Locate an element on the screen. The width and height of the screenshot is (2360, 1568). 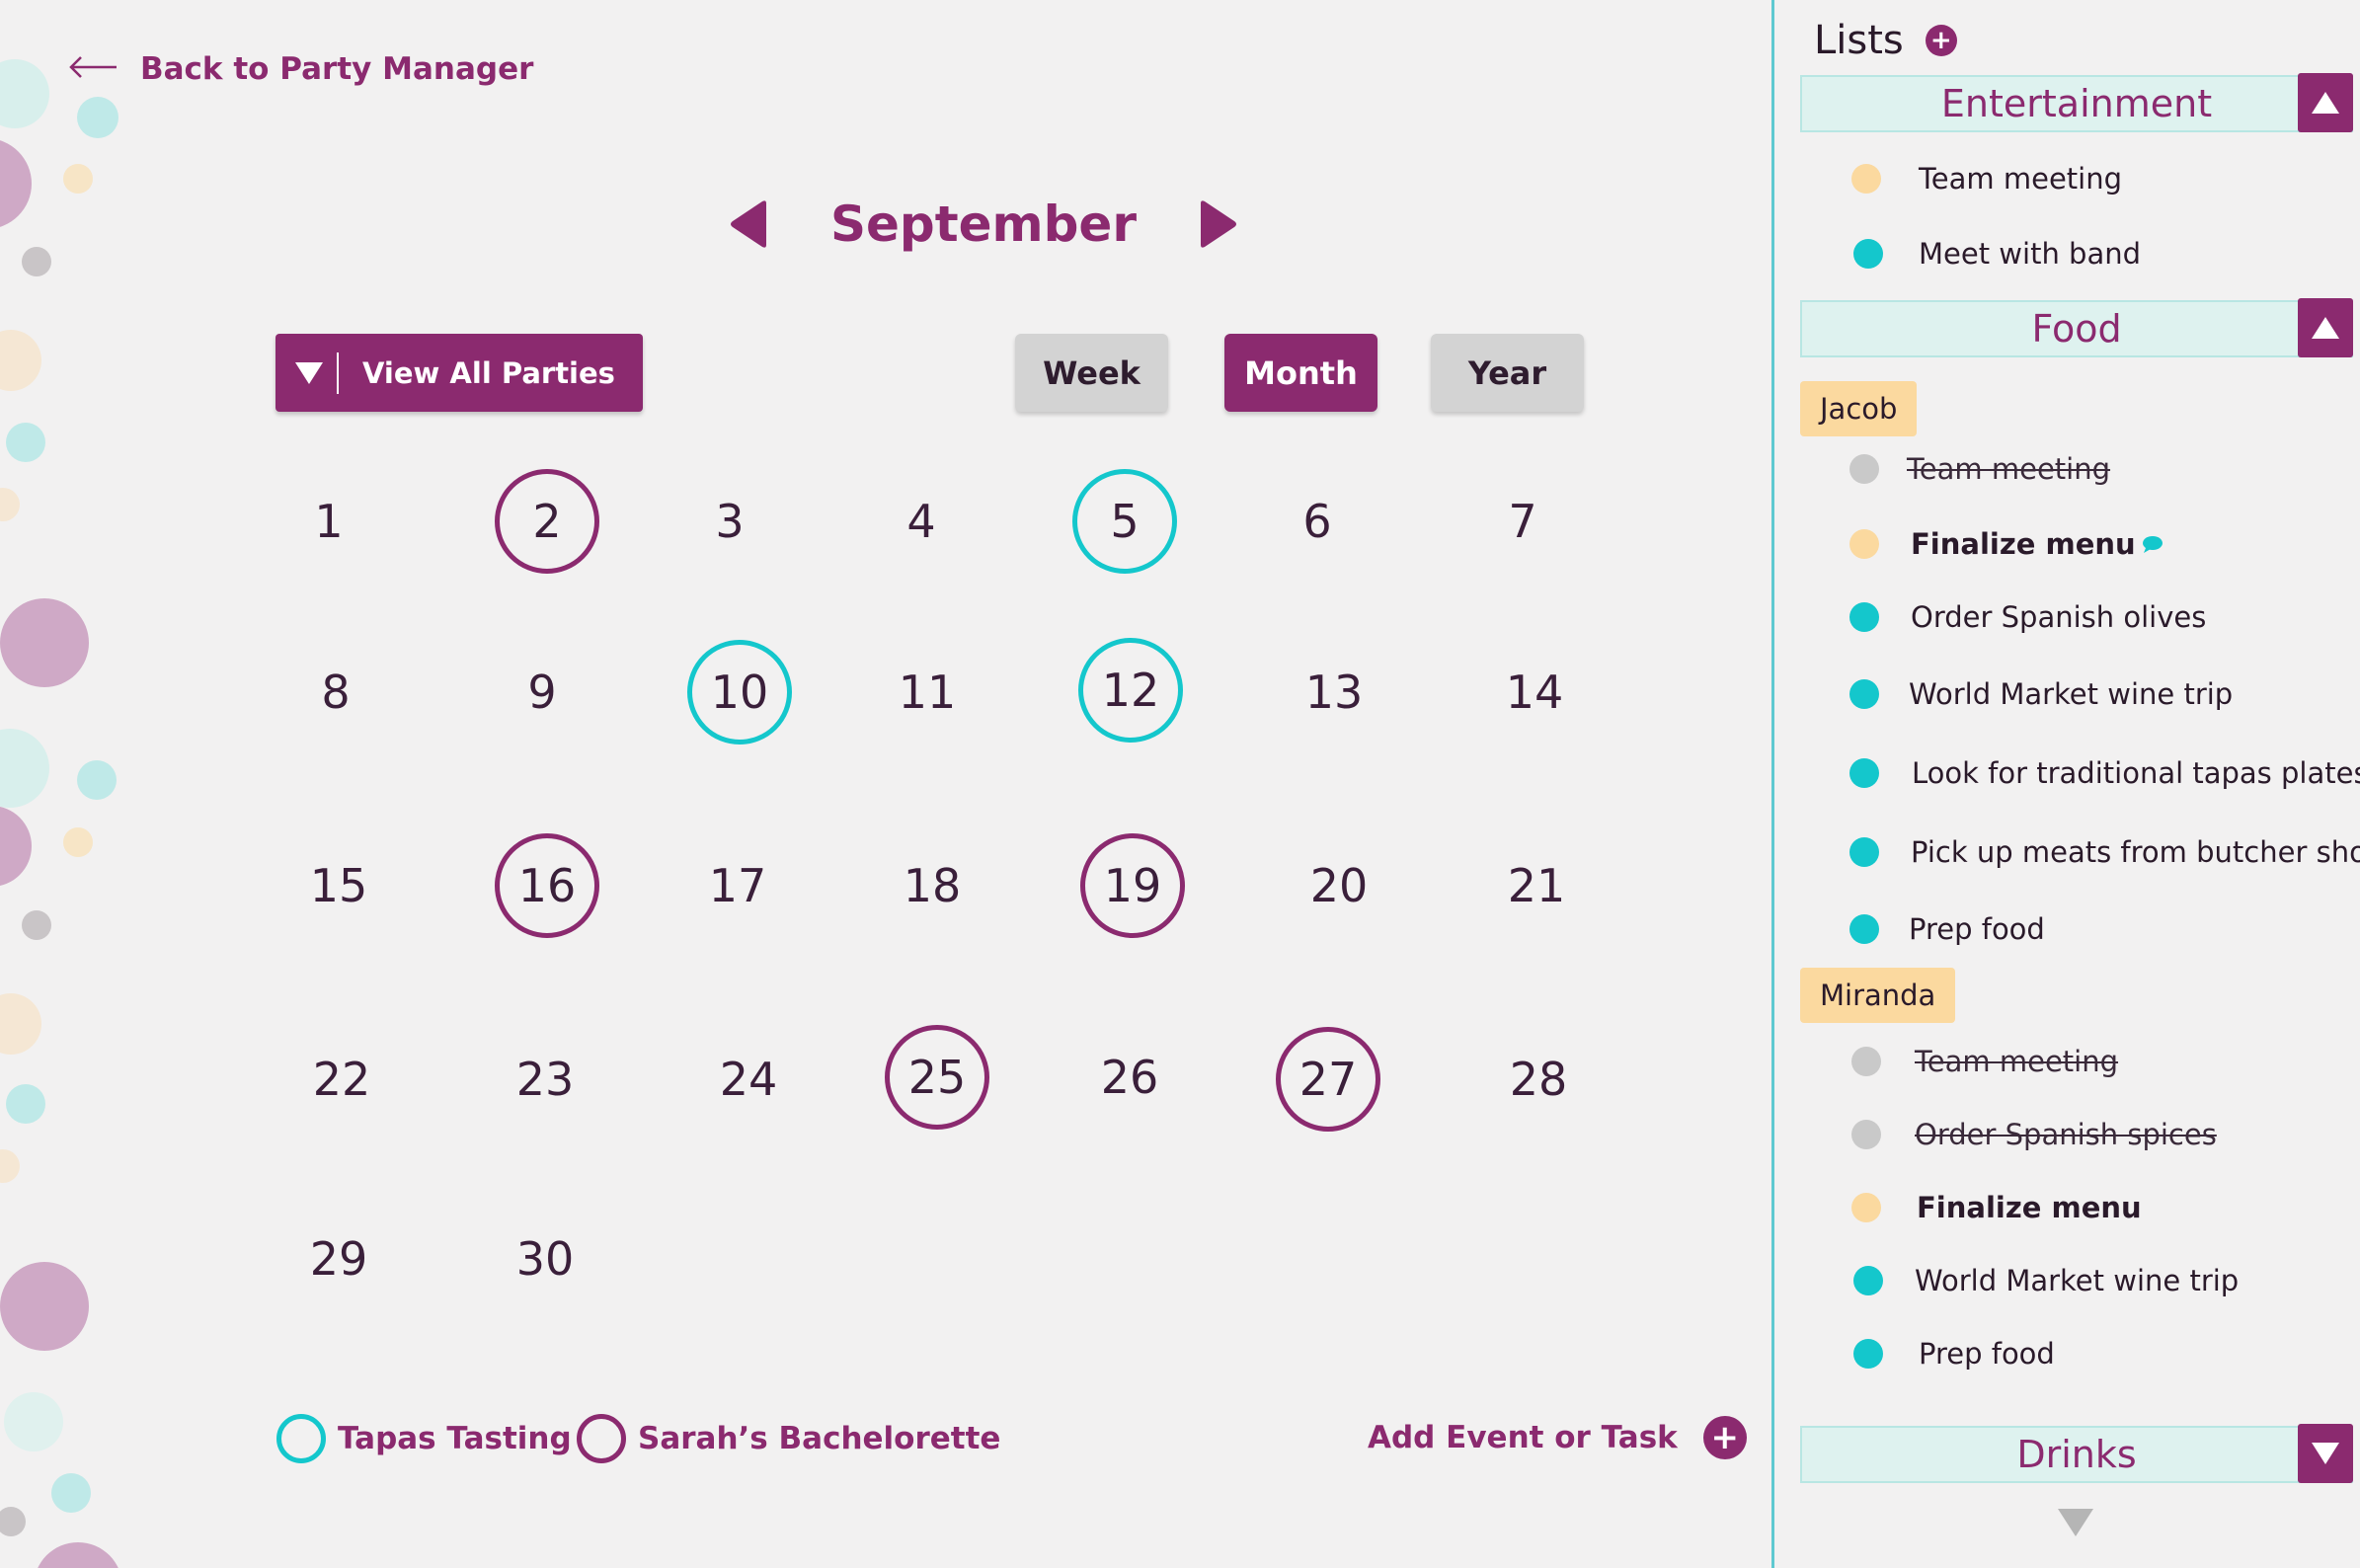
calendar-day-bachelorette: 2 is located at coordinates (547, 521).